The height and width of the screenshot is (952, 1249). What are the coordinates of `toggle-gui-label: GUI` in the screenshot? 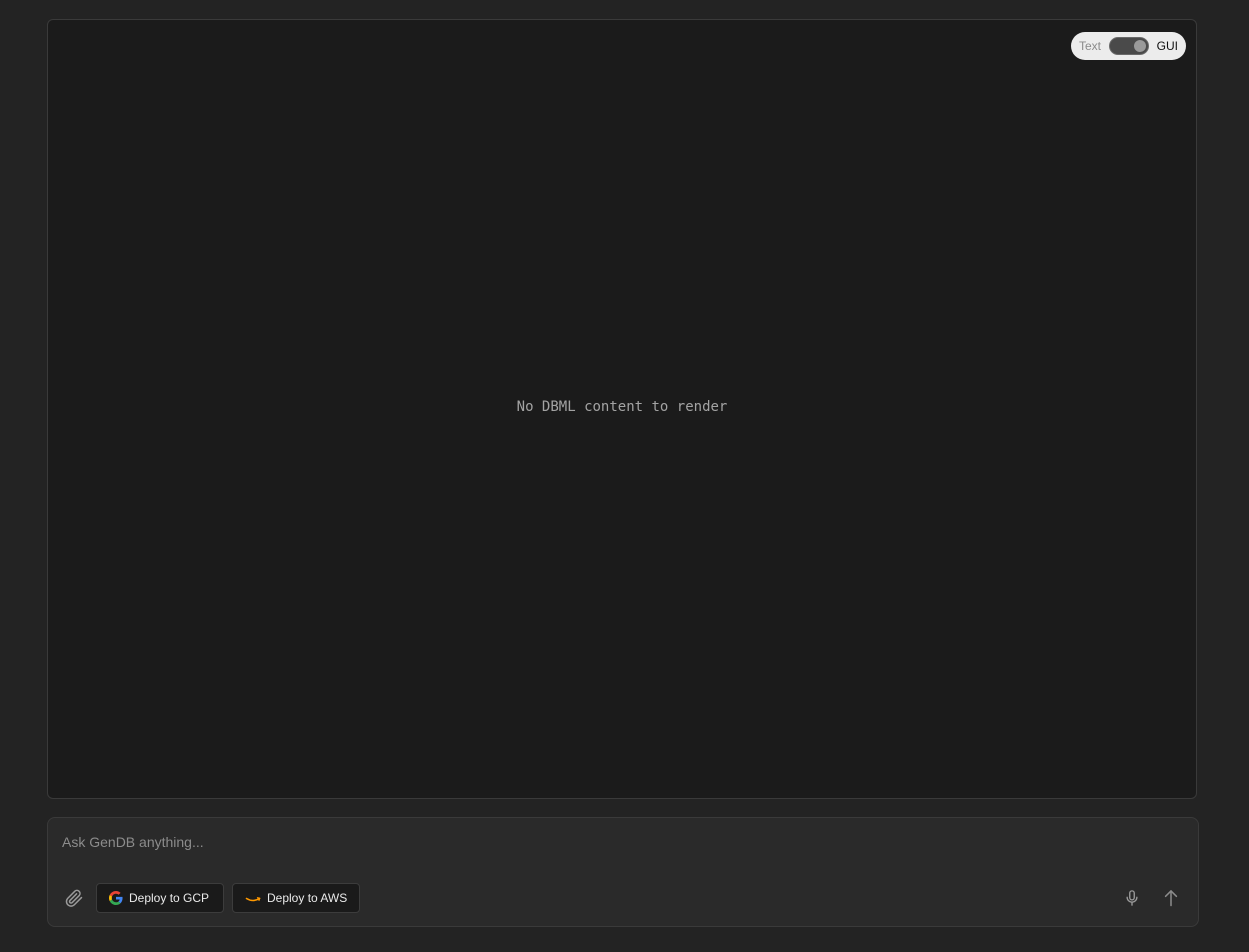 It's located at (1167, 46).